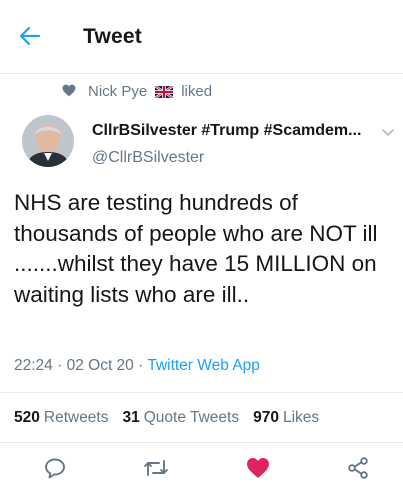  Describe the element at coordinates (100, 365) in the screenshot. I see `tweet-date: 02 Oct 20` at that location.